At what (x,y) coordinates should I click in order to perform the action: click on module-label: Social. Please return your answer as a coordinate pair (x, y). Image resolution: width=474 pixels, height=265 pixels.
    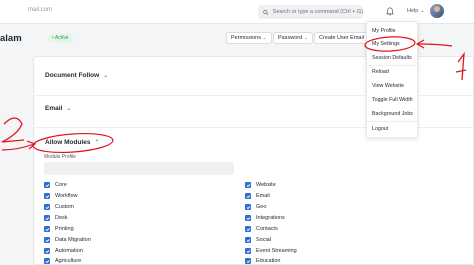
    Looking at the image, I should click on (263, 240).